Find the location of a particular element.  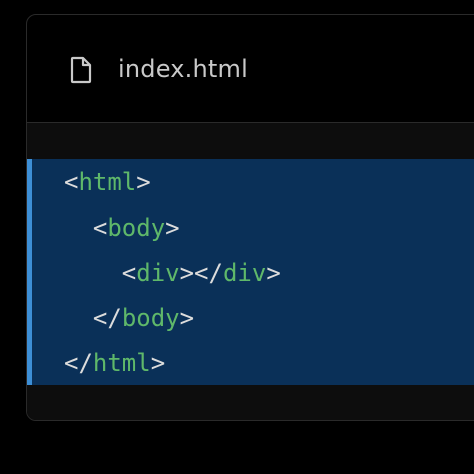

code-line: <html> is located at coordinates (107, 182).